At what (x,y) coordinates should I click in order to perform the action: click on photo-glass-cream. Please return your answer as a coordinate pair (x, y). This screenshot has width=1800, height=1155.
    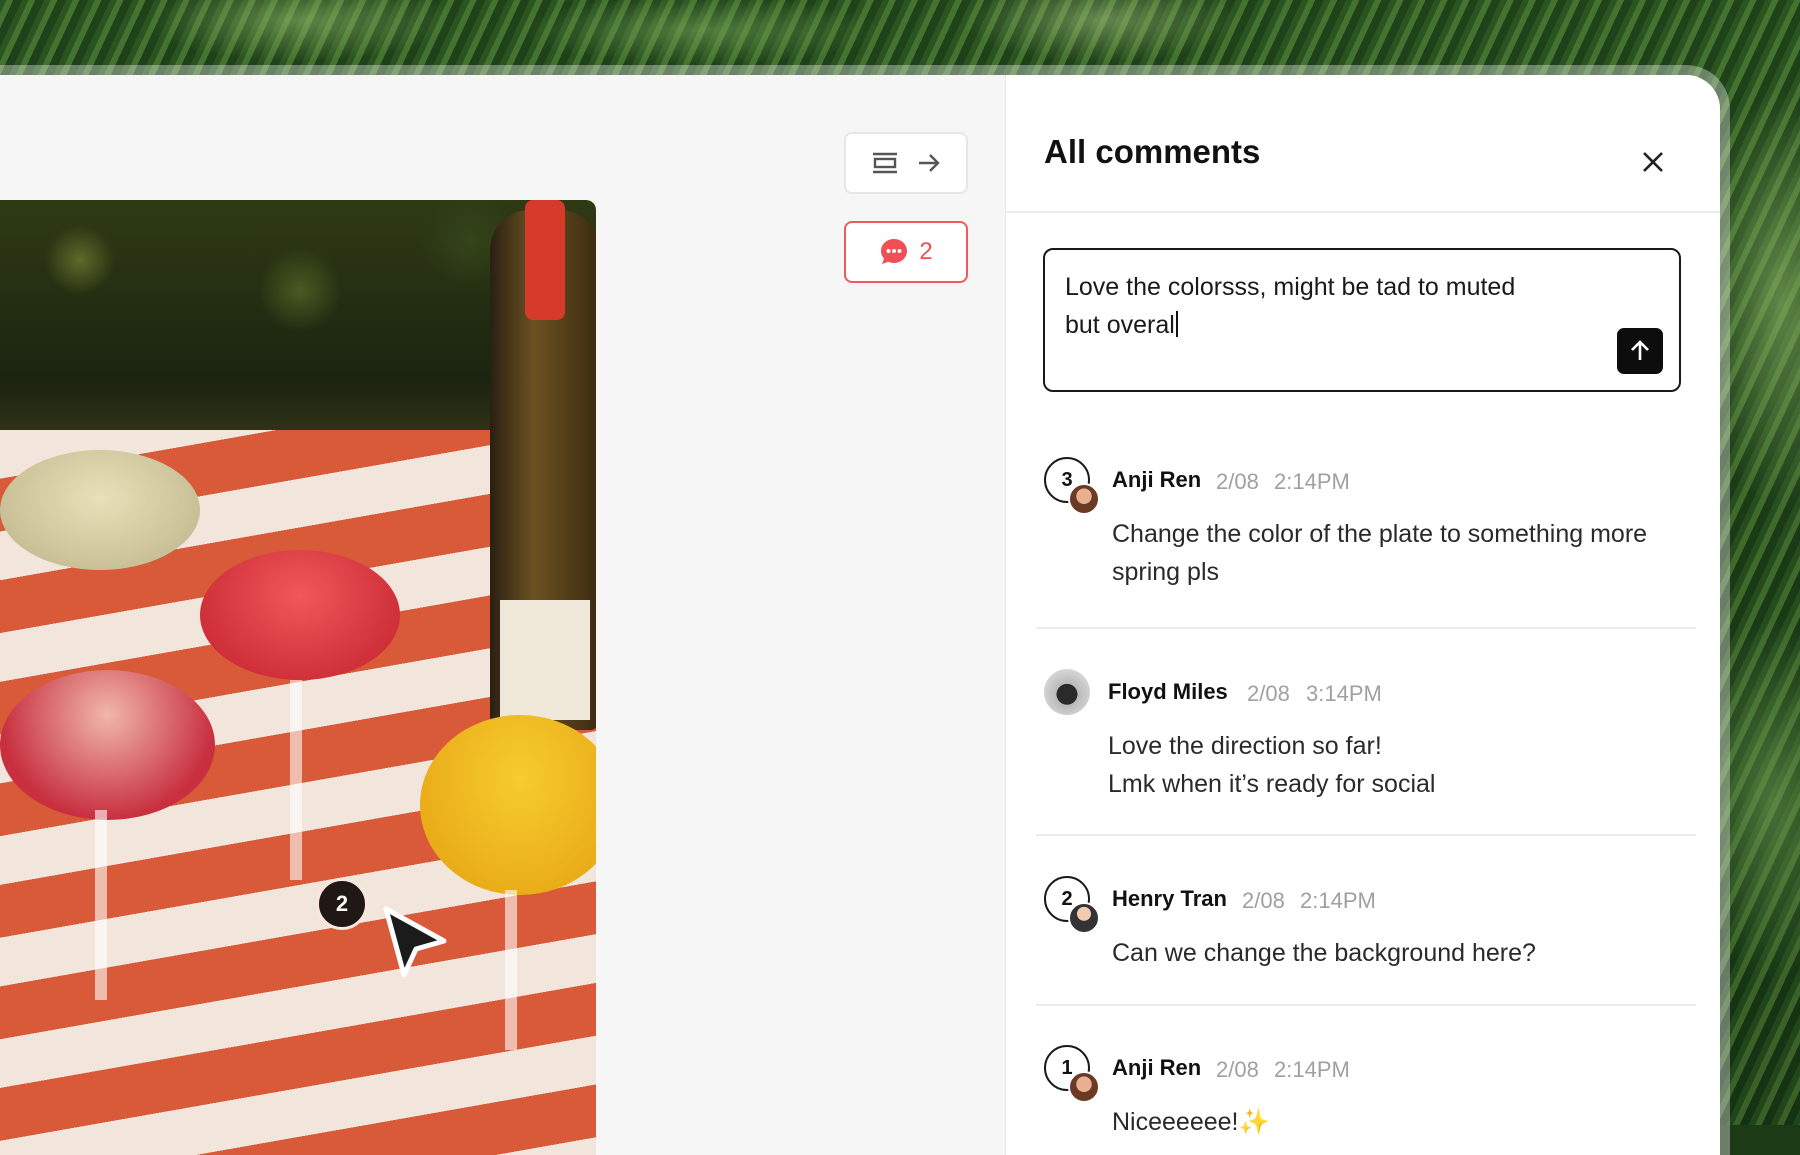
    Looking at the image, I should click on (100, 510).